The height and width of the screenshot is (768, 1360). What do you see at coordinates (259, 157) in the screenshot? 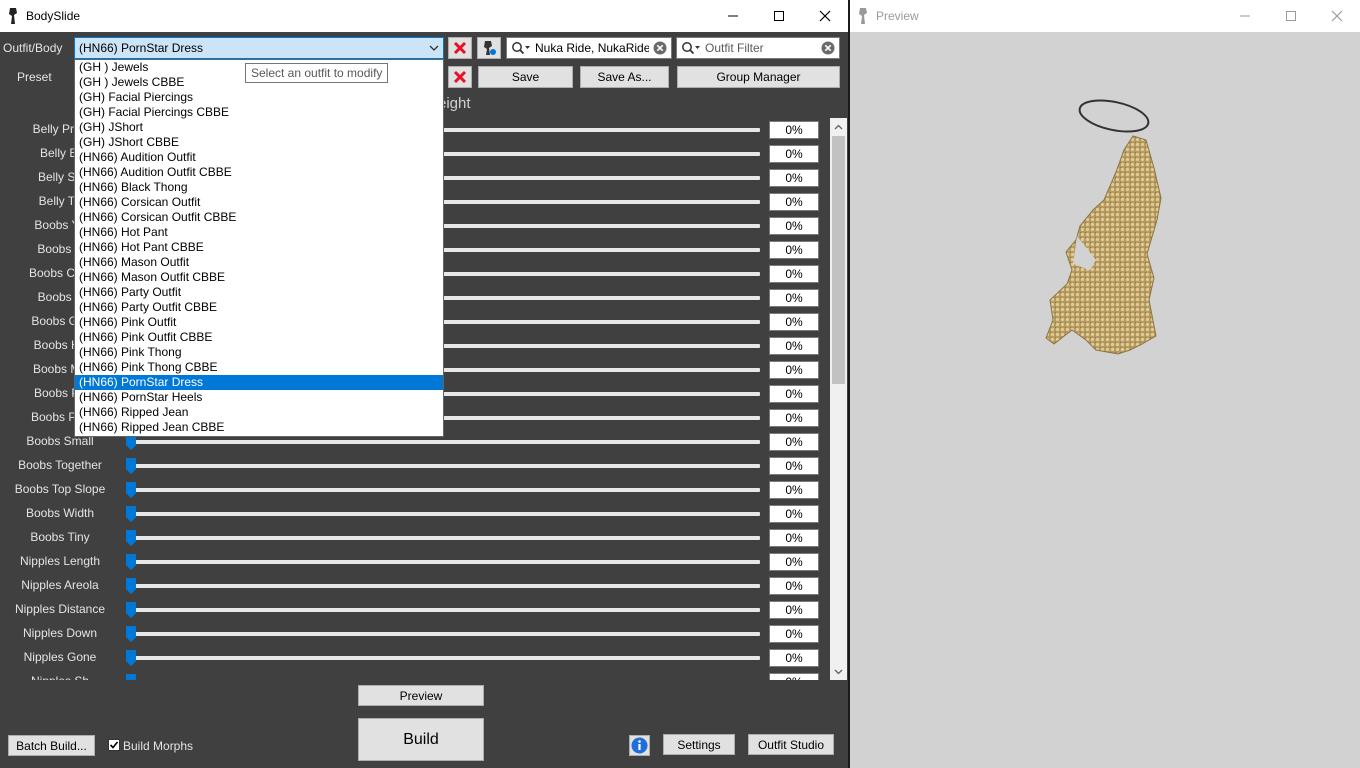
I see `dropdown-option: (HN66) Audition Outfit` at bounding box center [259, 157].